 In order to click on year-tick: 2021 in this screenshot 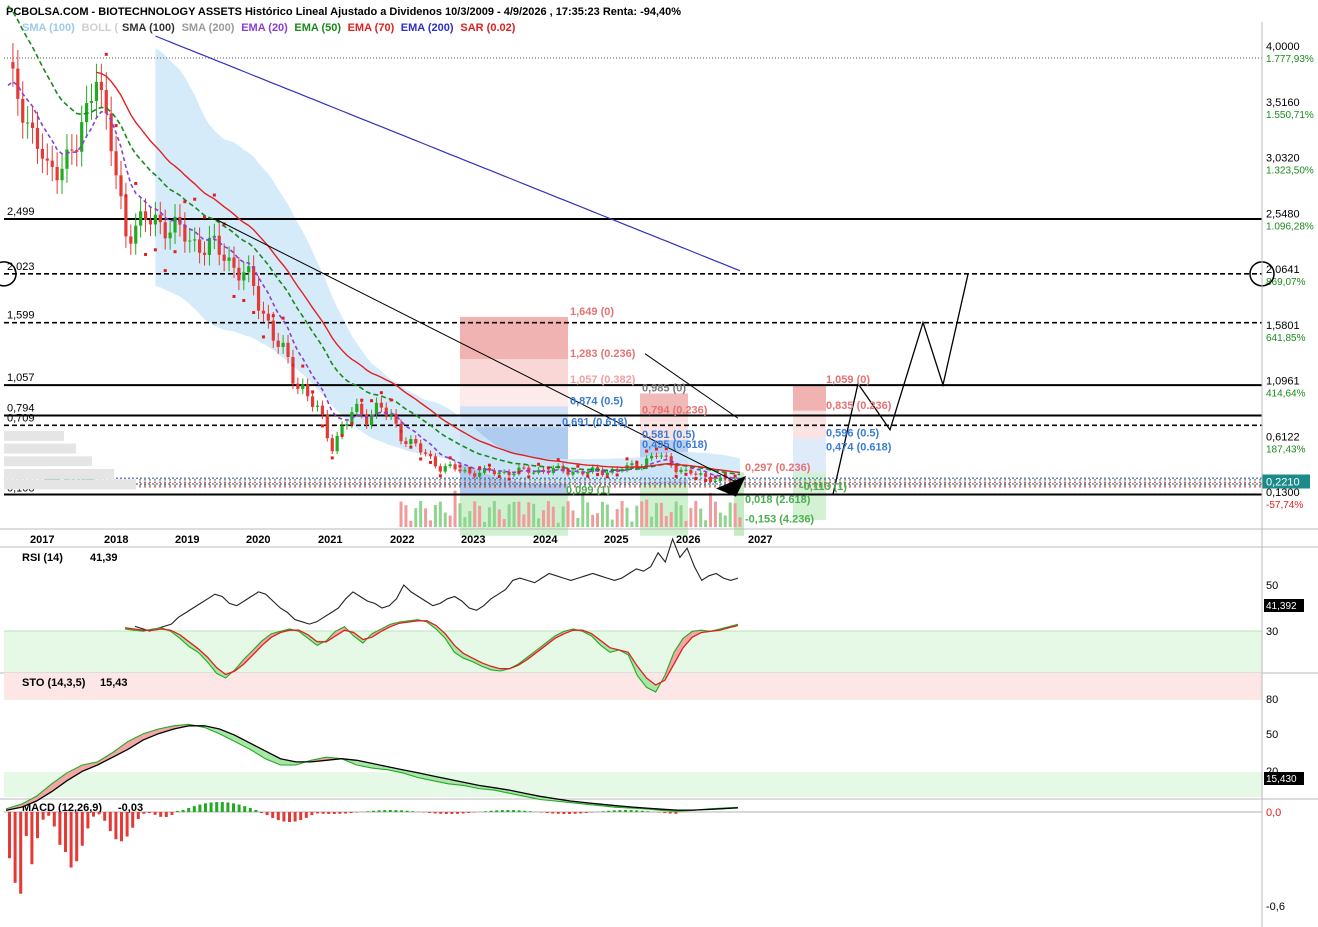, I will do `click(330, 540)`.